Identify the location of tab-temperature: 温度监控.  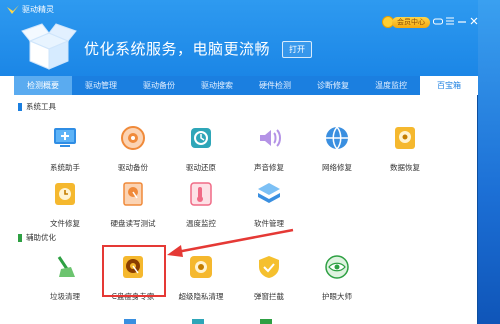
(391, 85).